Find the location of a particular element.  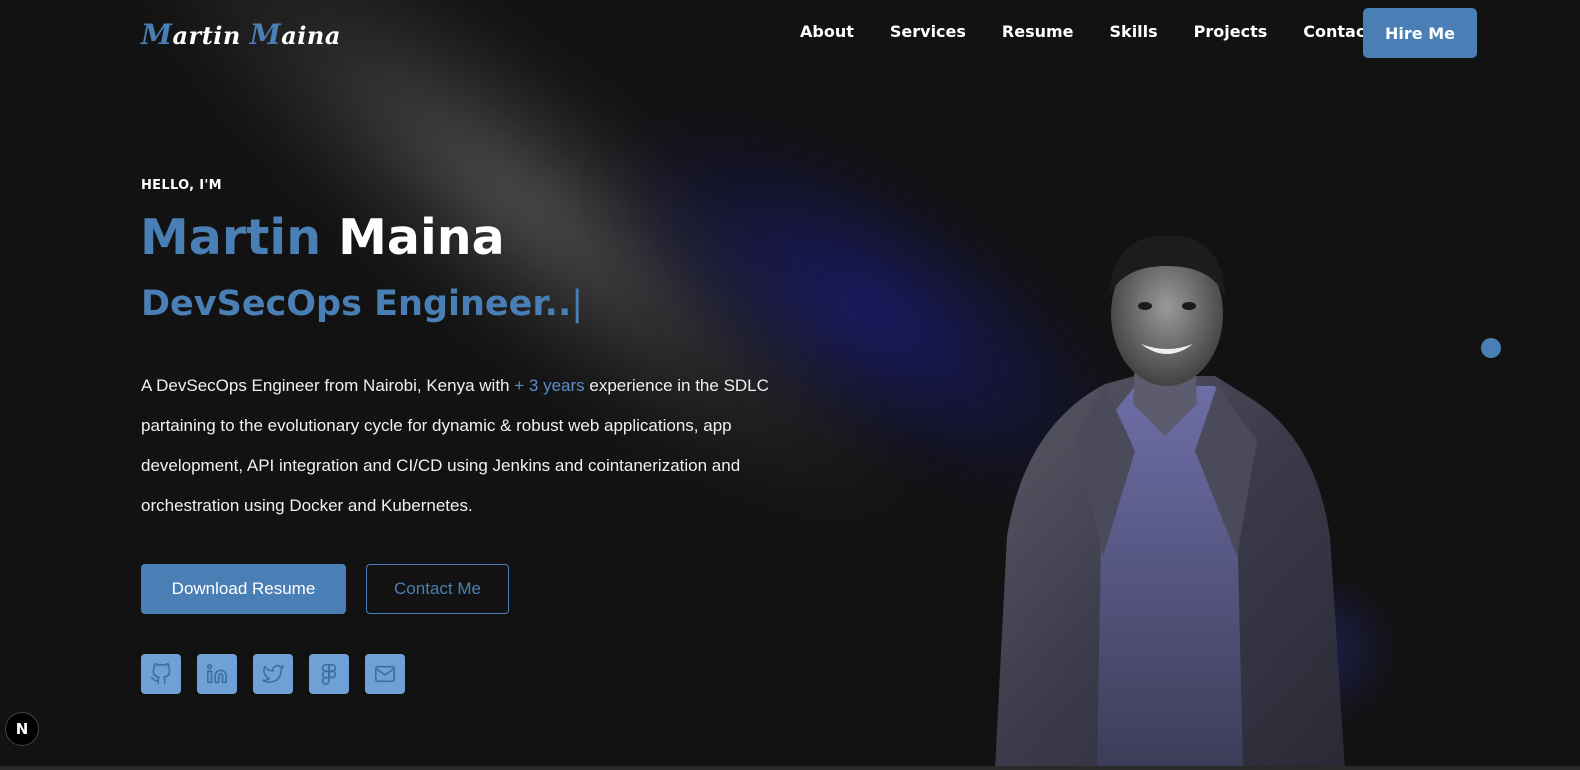

email-link is located at coordinates (385, 674).